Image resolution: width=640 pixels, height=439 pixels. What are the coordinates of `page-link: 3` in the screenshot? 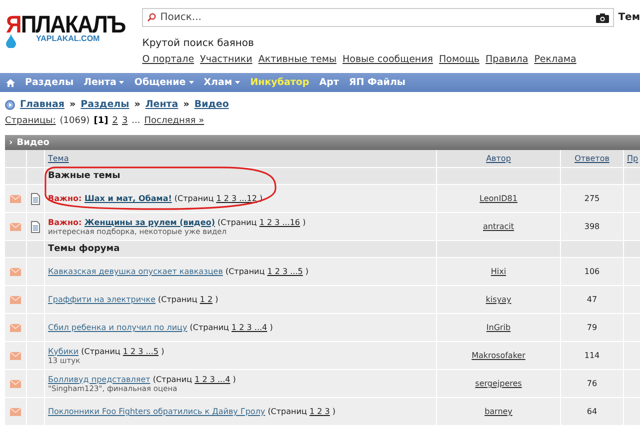 It's located at (125, 121).